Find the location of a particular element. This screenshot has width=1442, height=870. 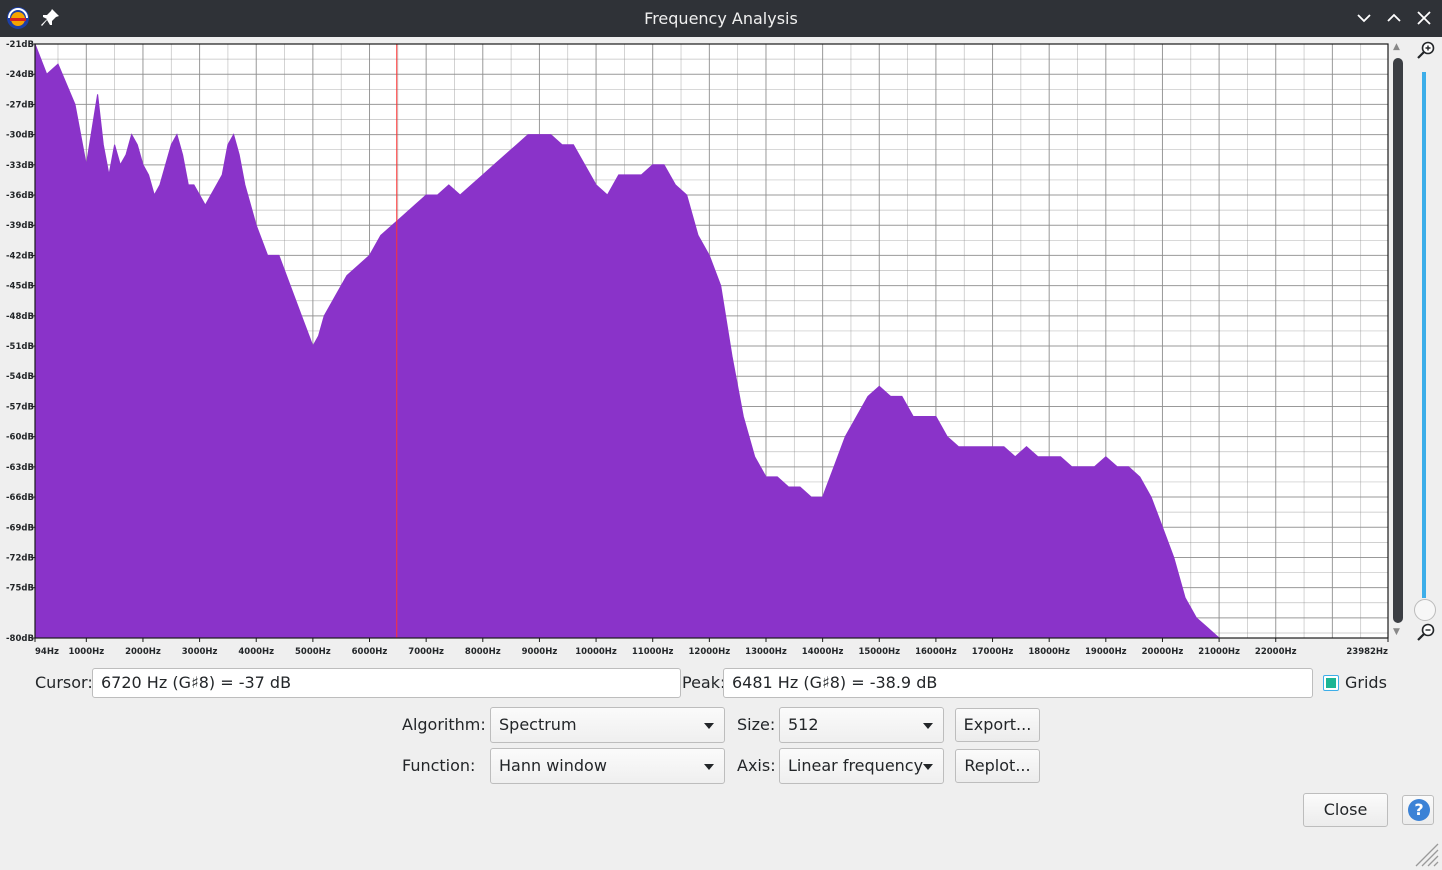

scroll-down-arrow-icon: ▼ is located at coordinates (1396, 632).